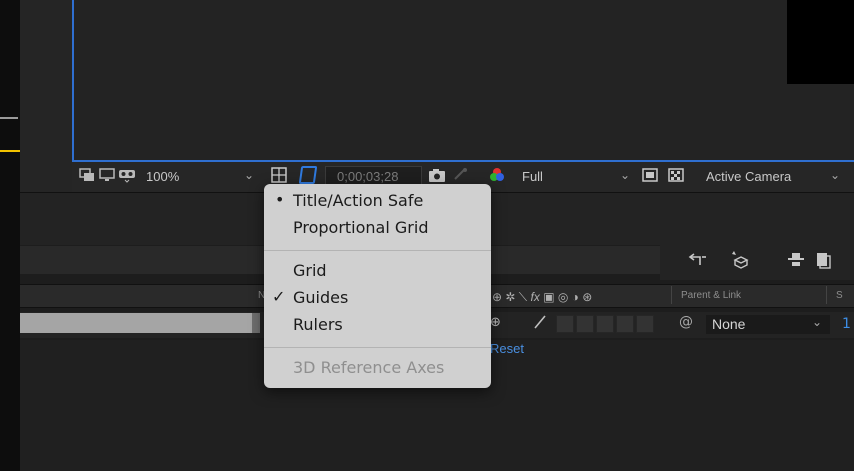 Image resolution: width=854 pixels, height=471 pixels. Describe the element at coordinates (256, 323) in the screenshot. I see `layer-label-color` at that location.